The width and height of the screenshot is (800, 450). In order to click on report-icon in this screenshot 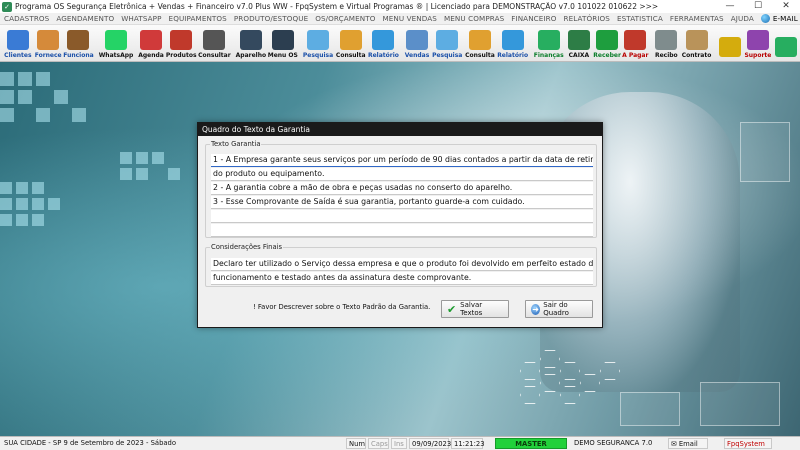, I will do `click(383, 40)`.